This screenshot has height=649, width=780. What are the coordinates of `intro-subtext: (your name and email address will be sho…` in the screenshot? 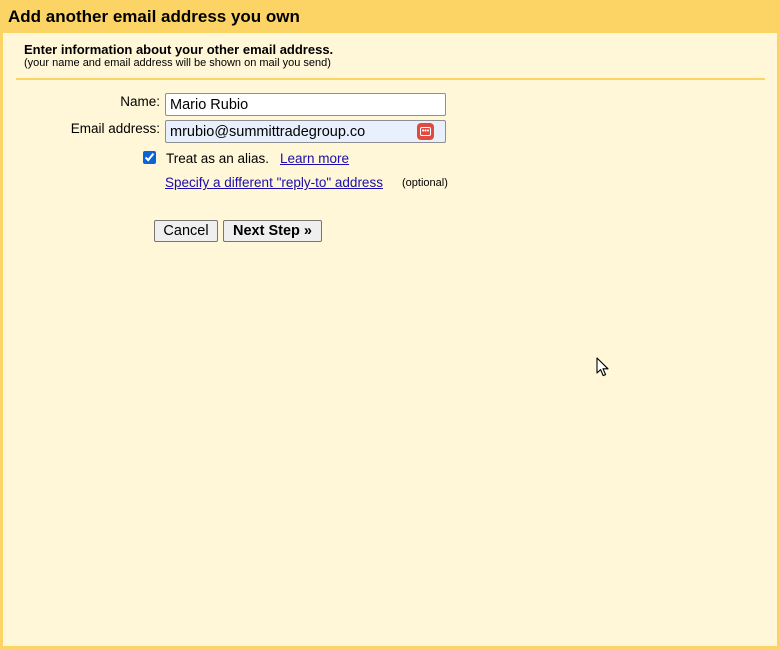 It's located at (177, 63).